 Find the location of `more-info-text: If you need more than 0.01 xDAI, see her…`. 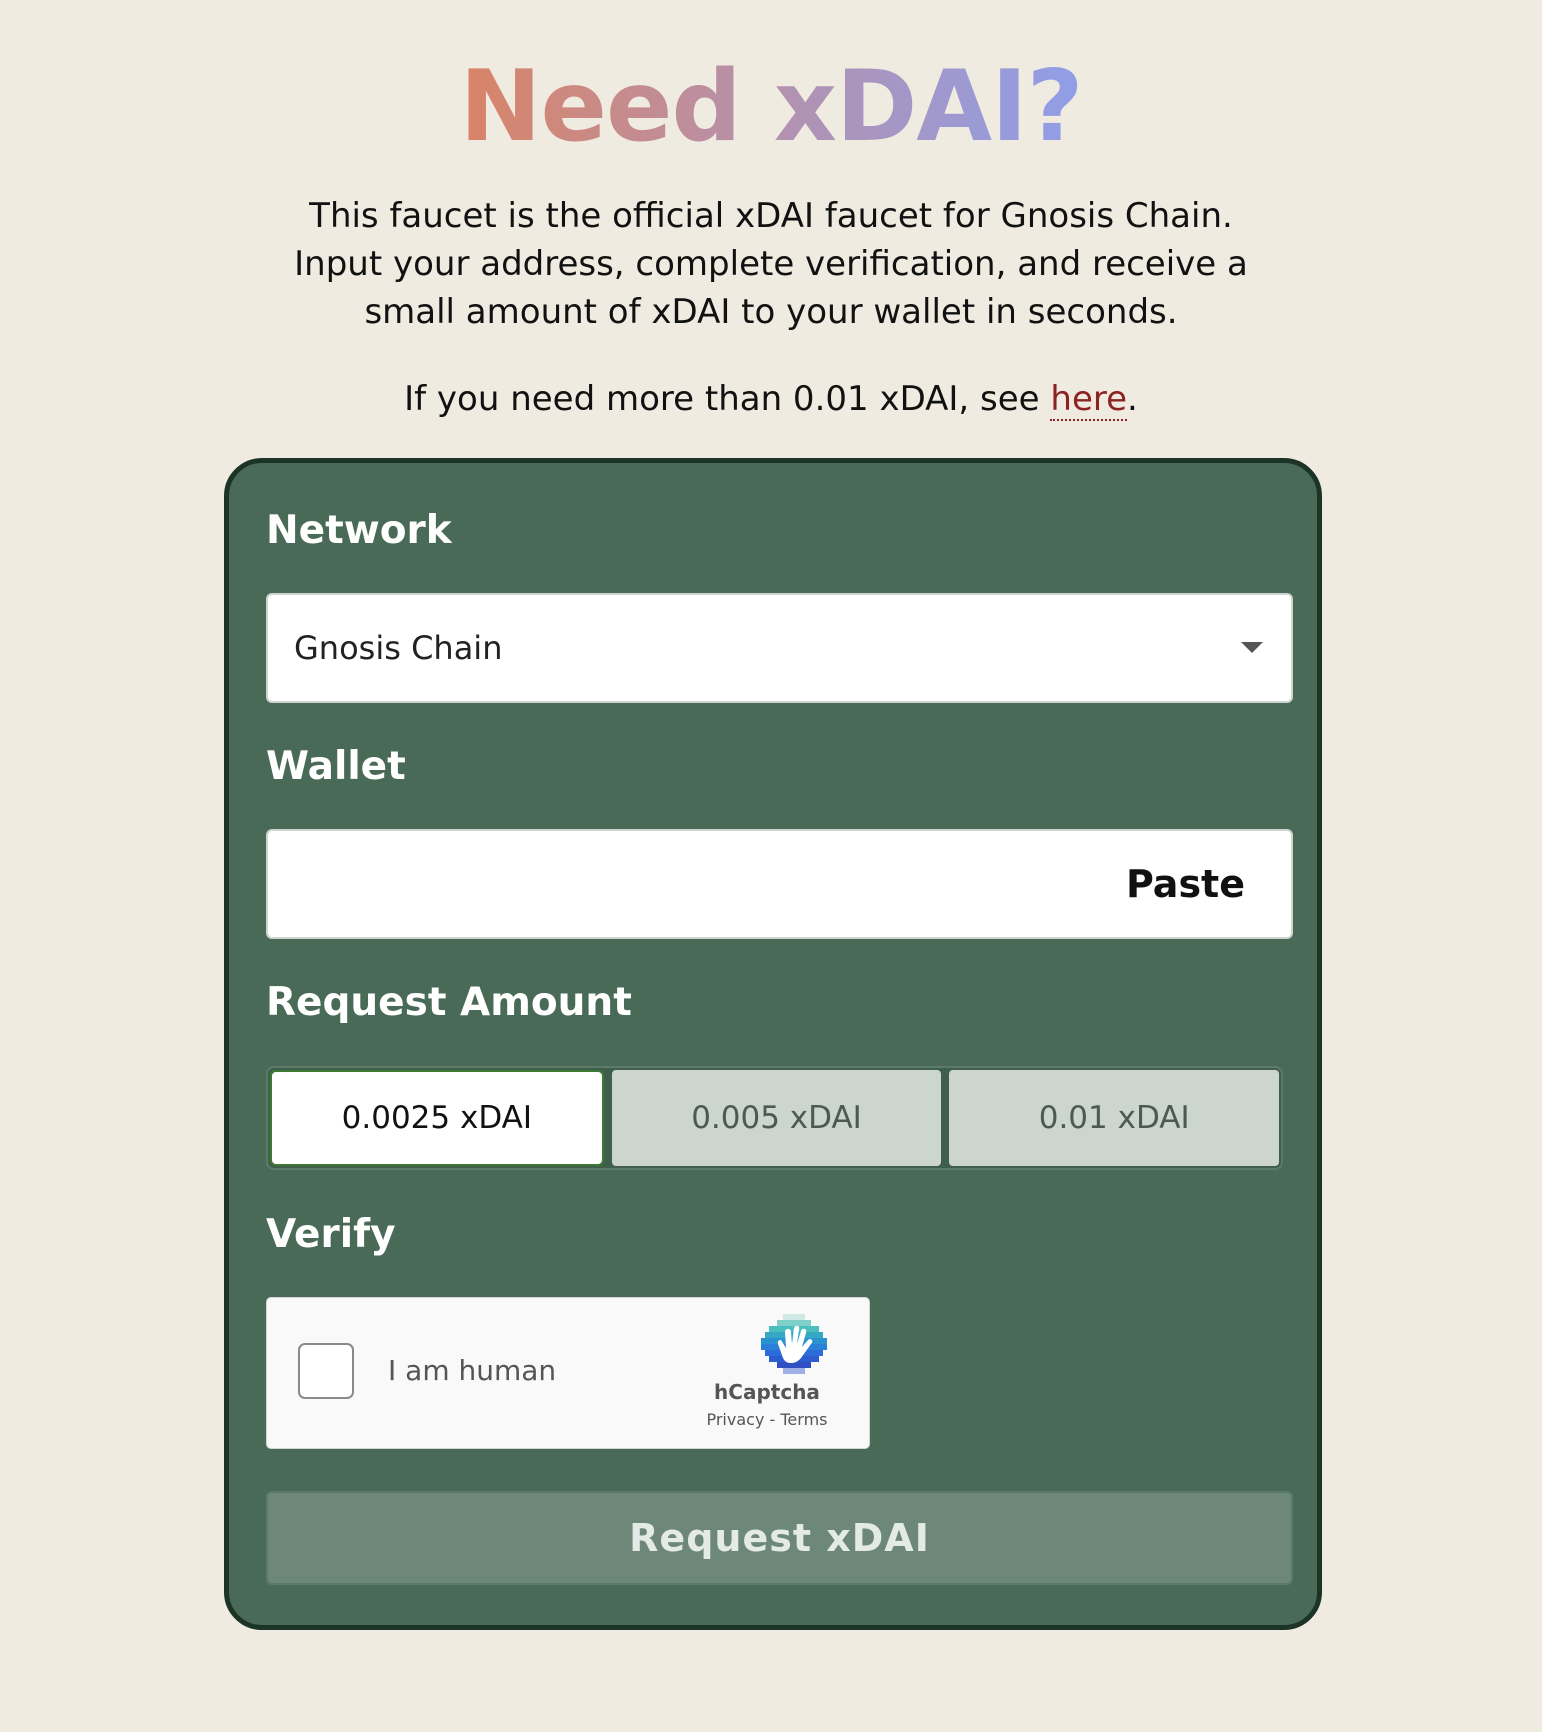

more-info-text: If you need more than 0.01 xDAI, see her… is located at coordinates (771, 399).